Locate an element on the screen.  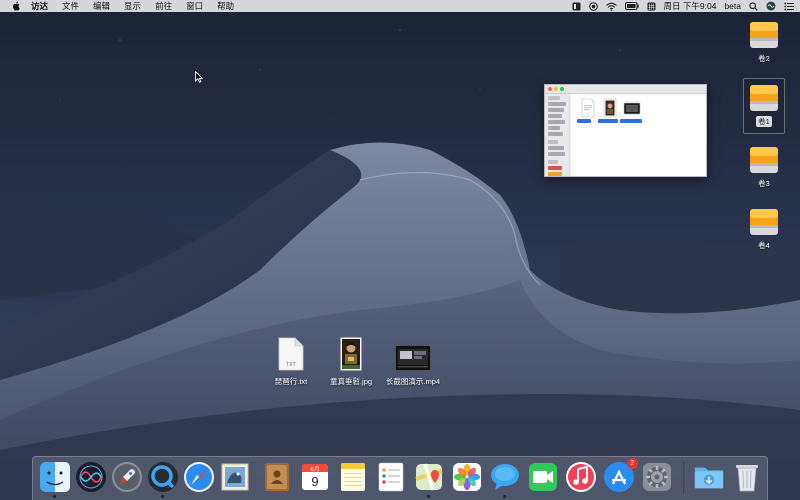
dock-downloads-folder is located at coordinates (709, 477).